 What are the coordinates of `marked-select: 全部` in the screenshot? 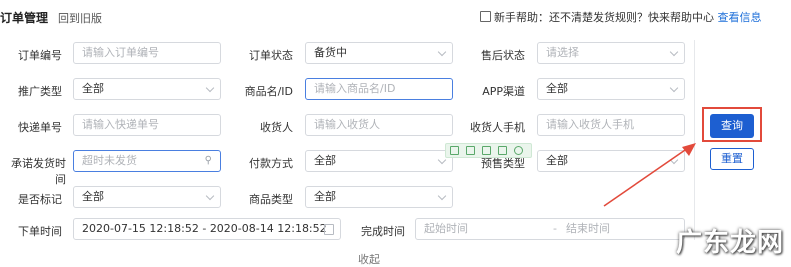 It's located at (147, 197).